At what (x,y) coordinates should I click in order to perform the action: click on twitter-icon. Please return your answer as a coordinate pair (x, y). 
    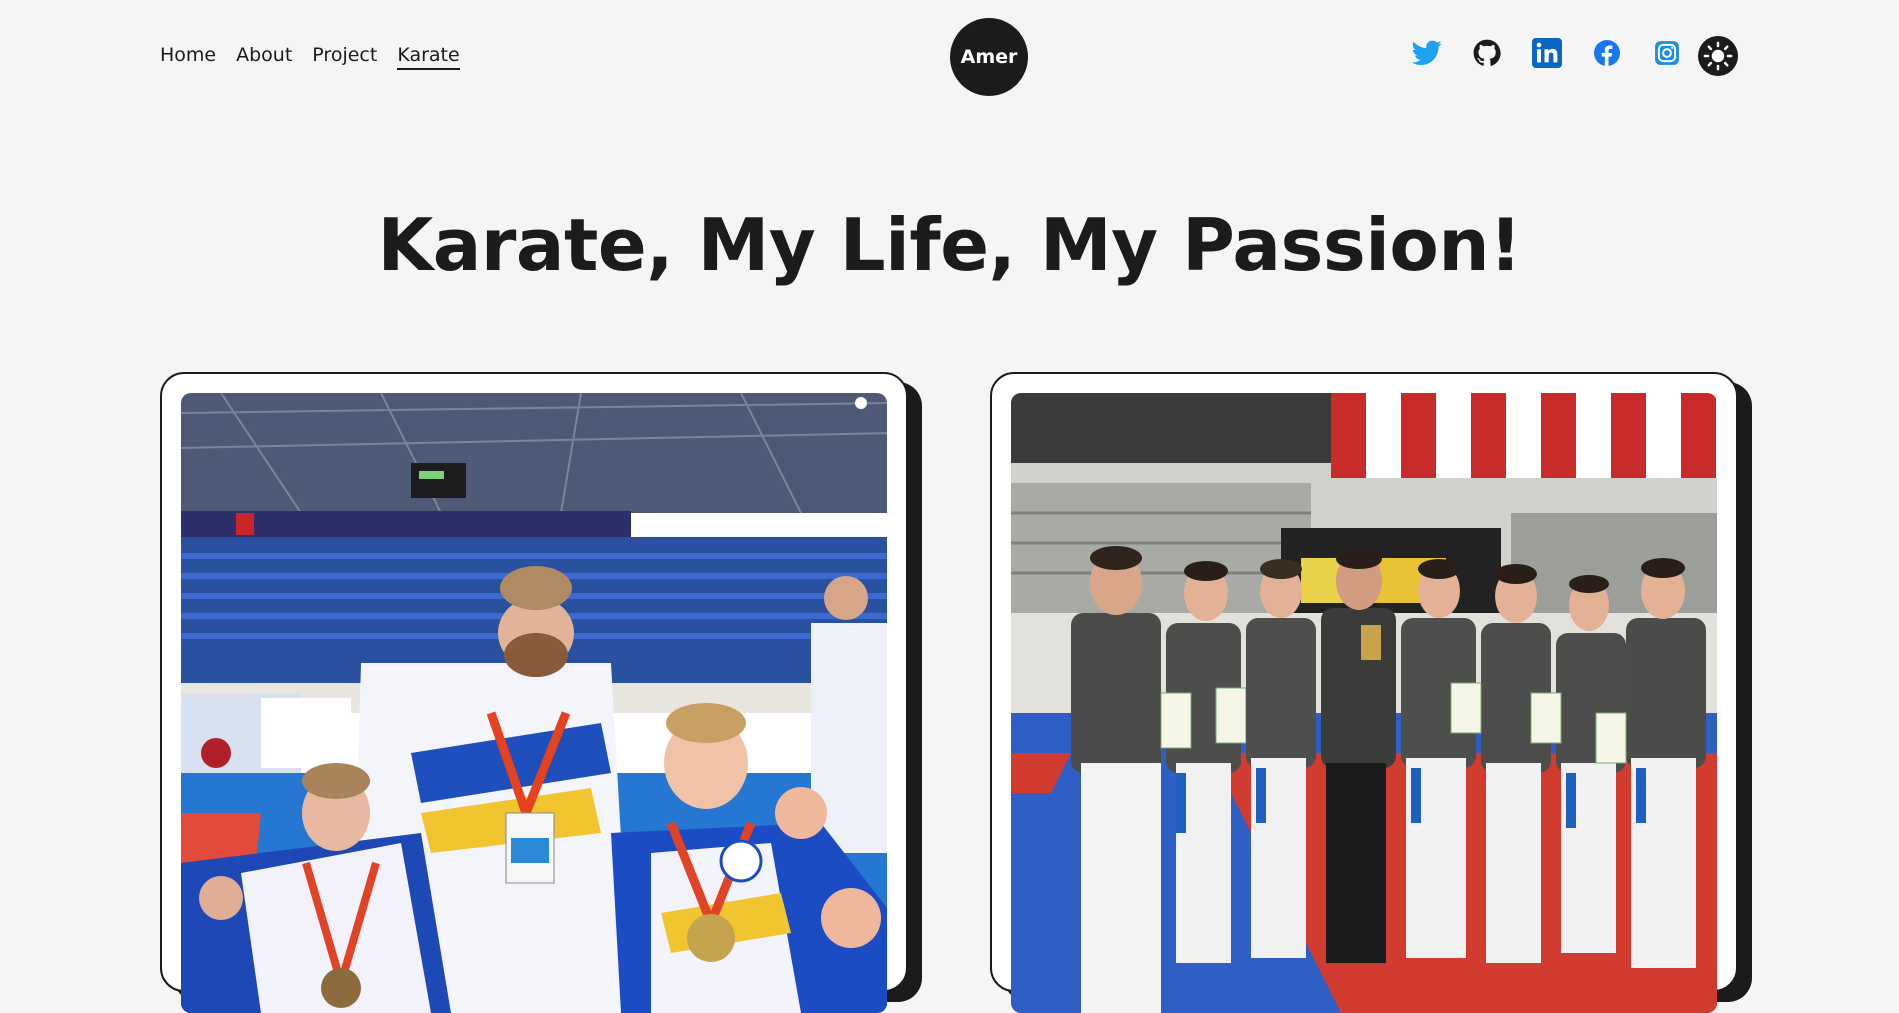
    Looking at the image, I should click on (1427, 52).